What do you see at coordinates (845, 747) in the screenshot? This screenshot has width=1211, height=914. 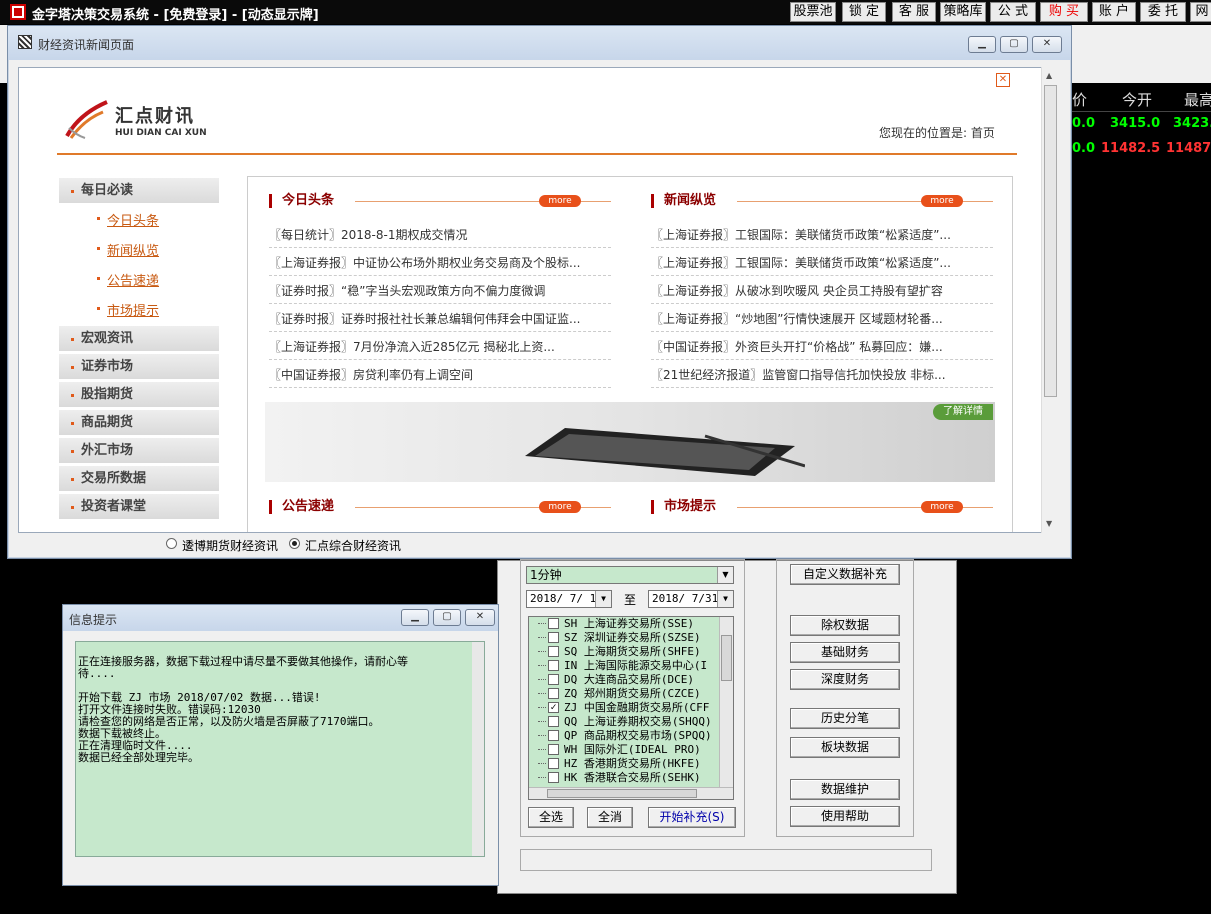 I see `sector-data-button: 板块数据` at bounding box center [845, 747].